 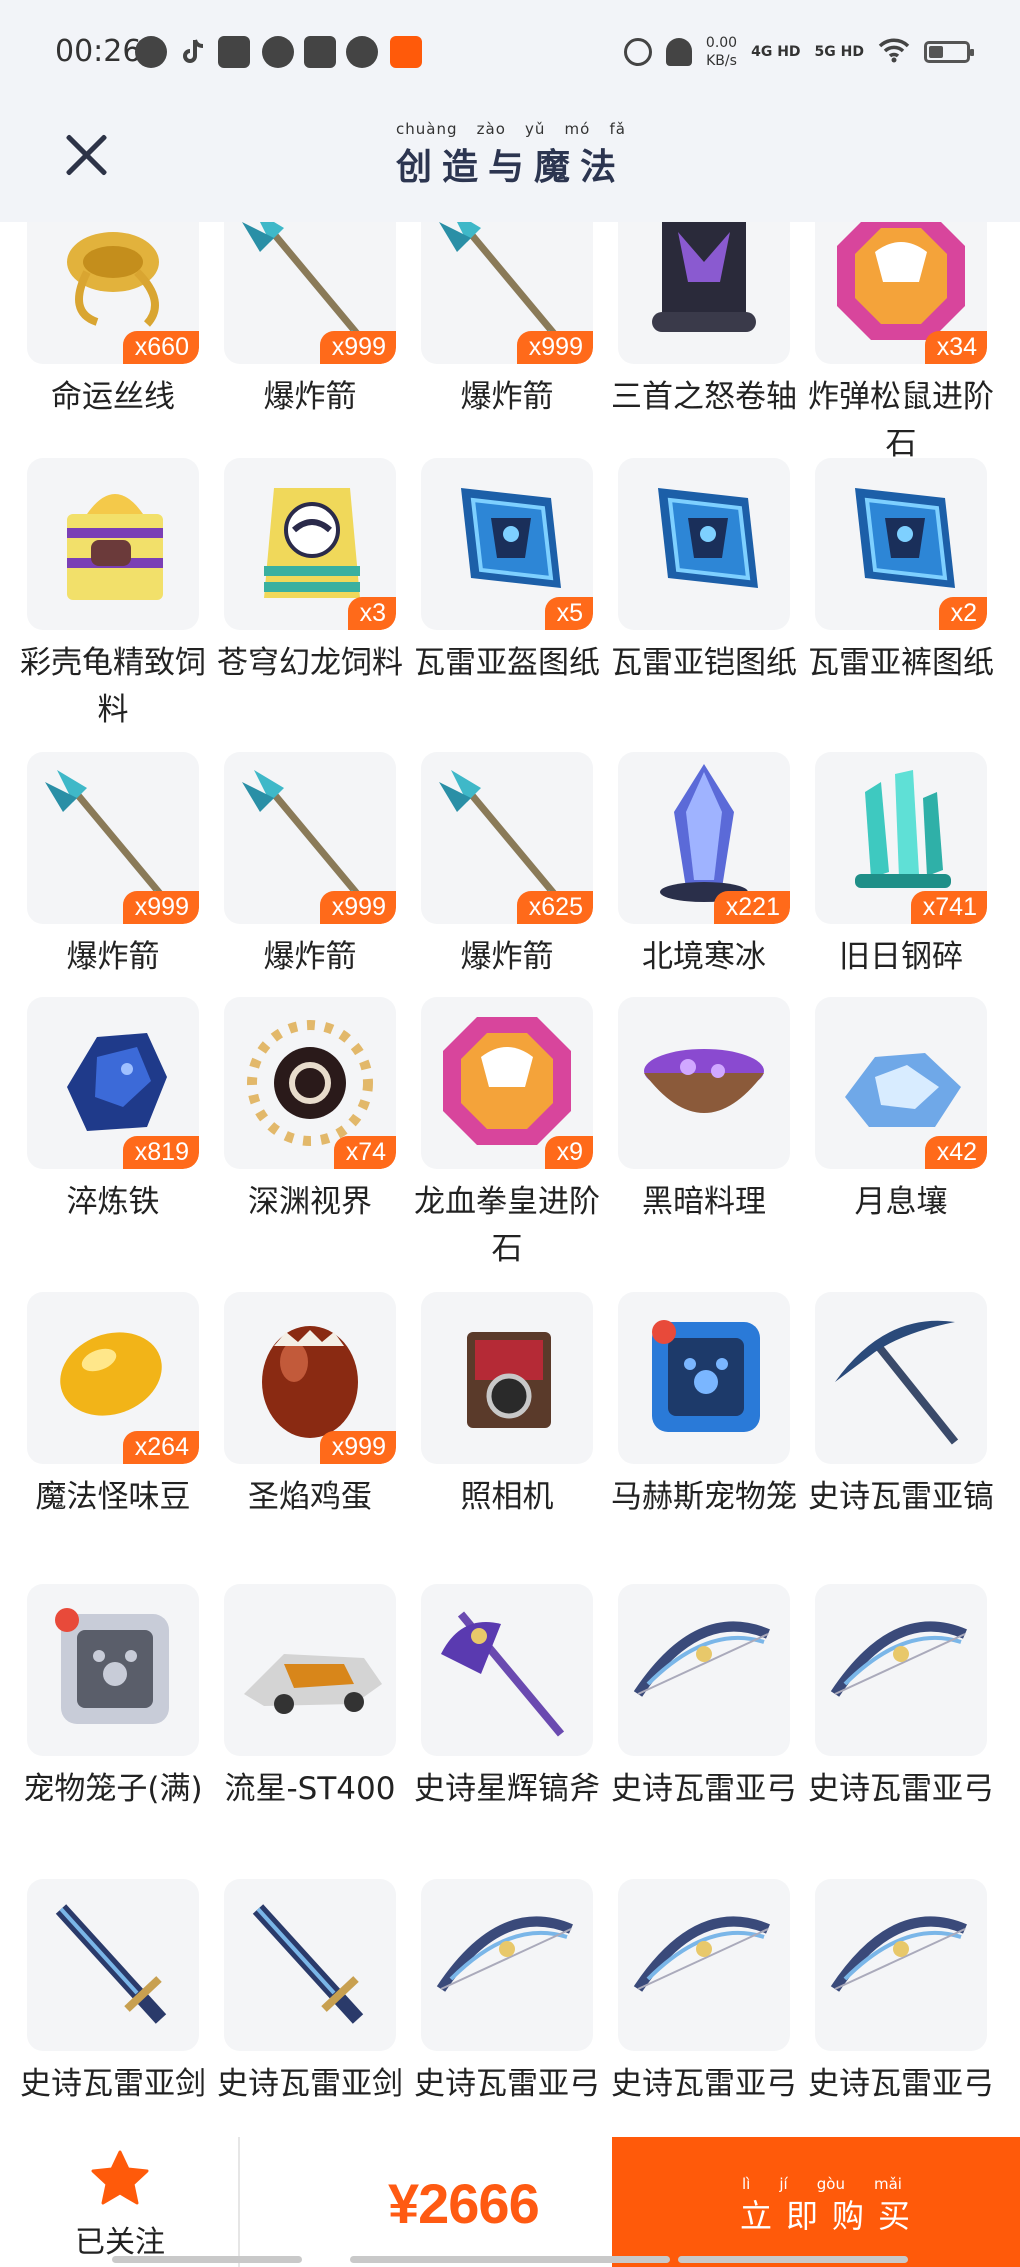 I want to click on item-thumbnail: x42, so click(x=901, y=1083).